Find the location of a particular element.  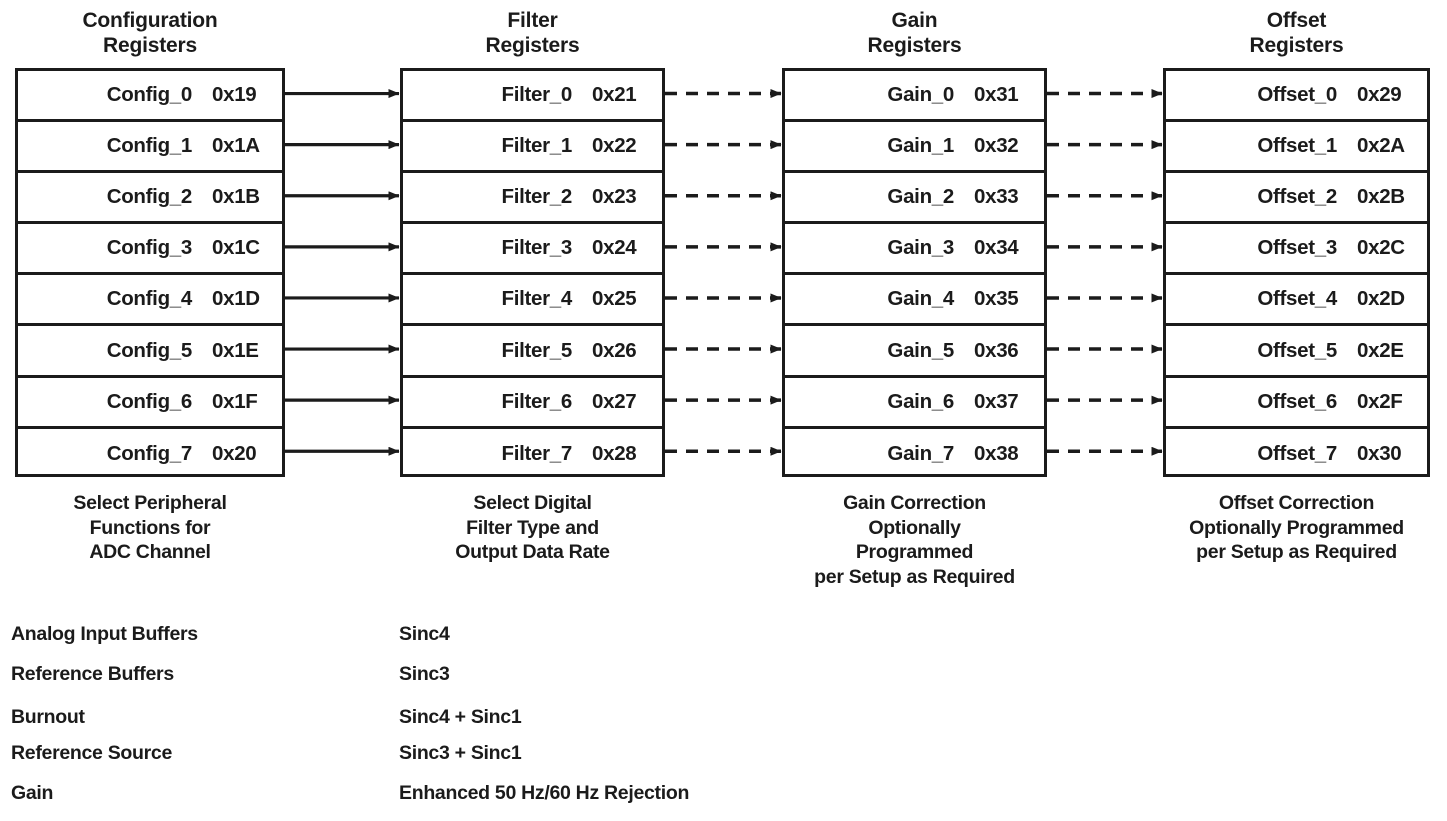

register-row: Filter_2 0x23 is located at coordinates (532, 199).